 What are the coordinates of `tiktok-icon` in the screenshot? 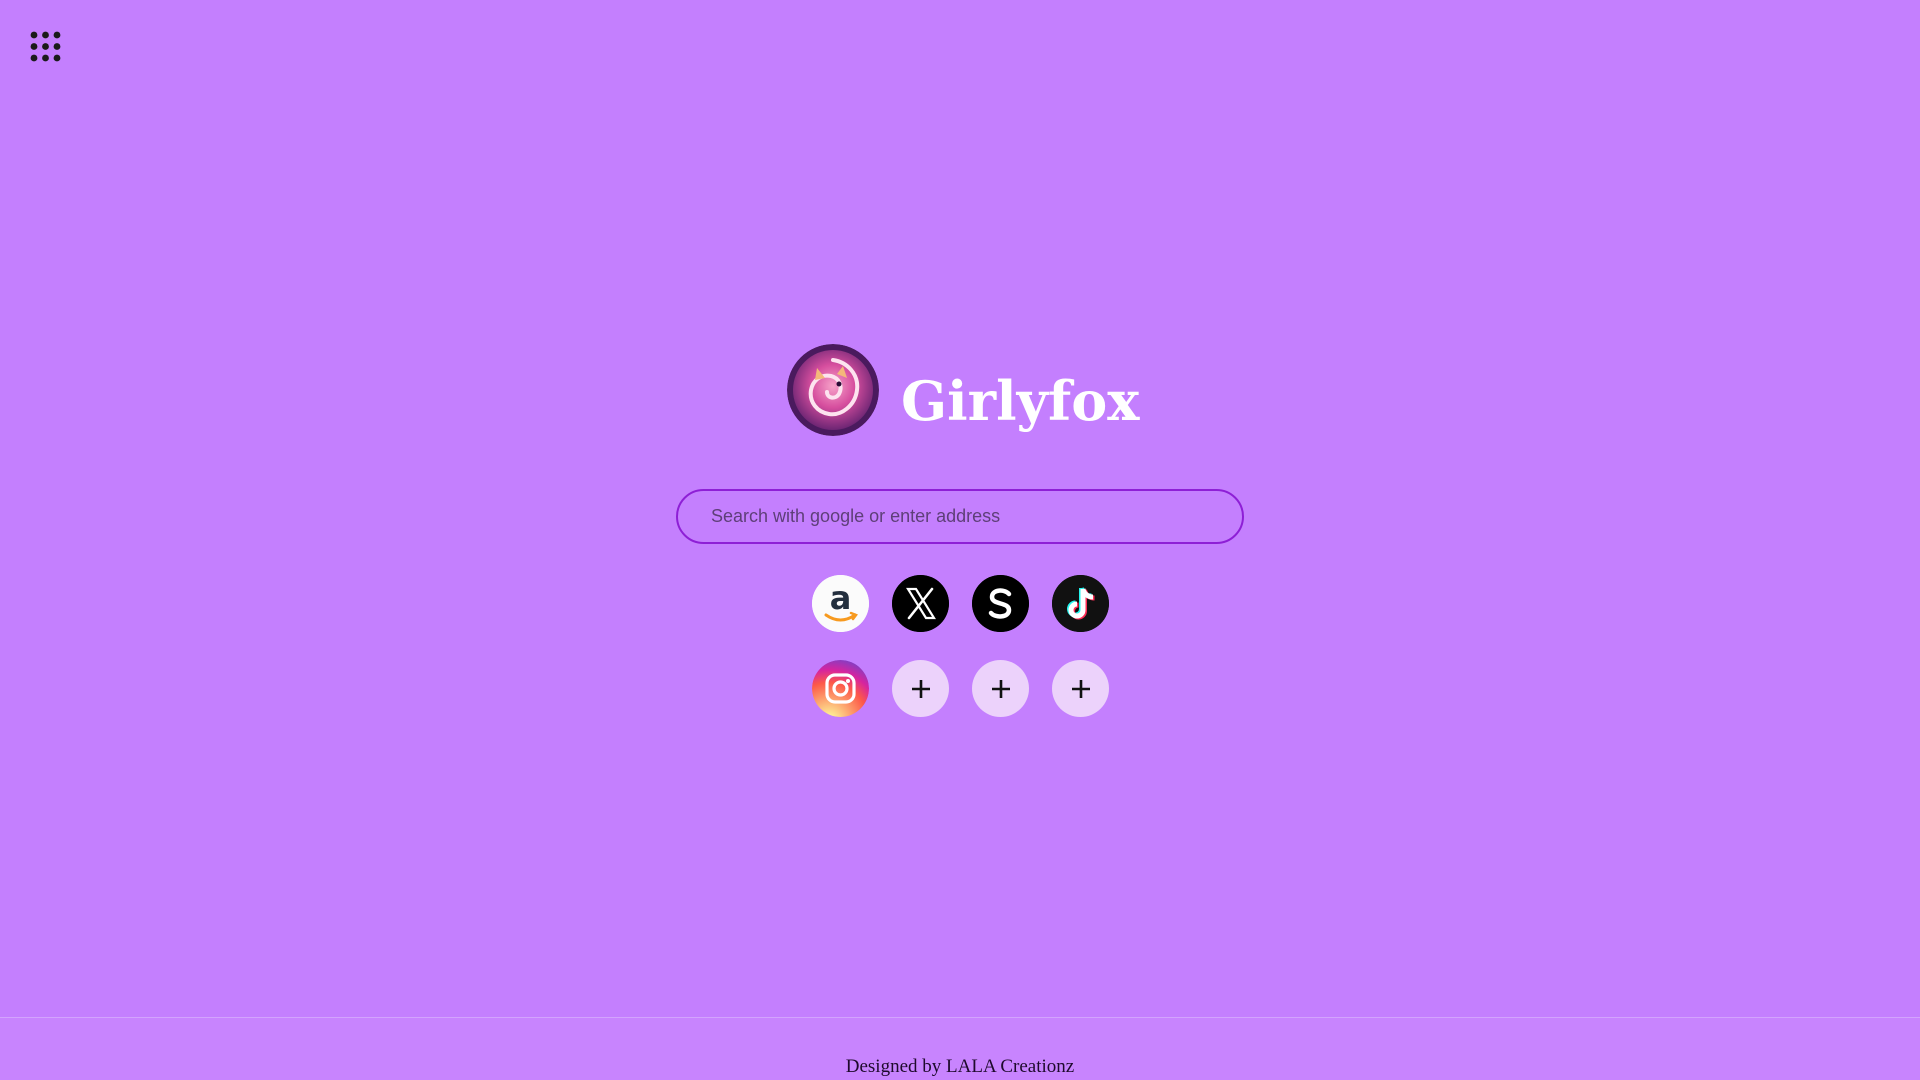 It's located at (1080, 603).